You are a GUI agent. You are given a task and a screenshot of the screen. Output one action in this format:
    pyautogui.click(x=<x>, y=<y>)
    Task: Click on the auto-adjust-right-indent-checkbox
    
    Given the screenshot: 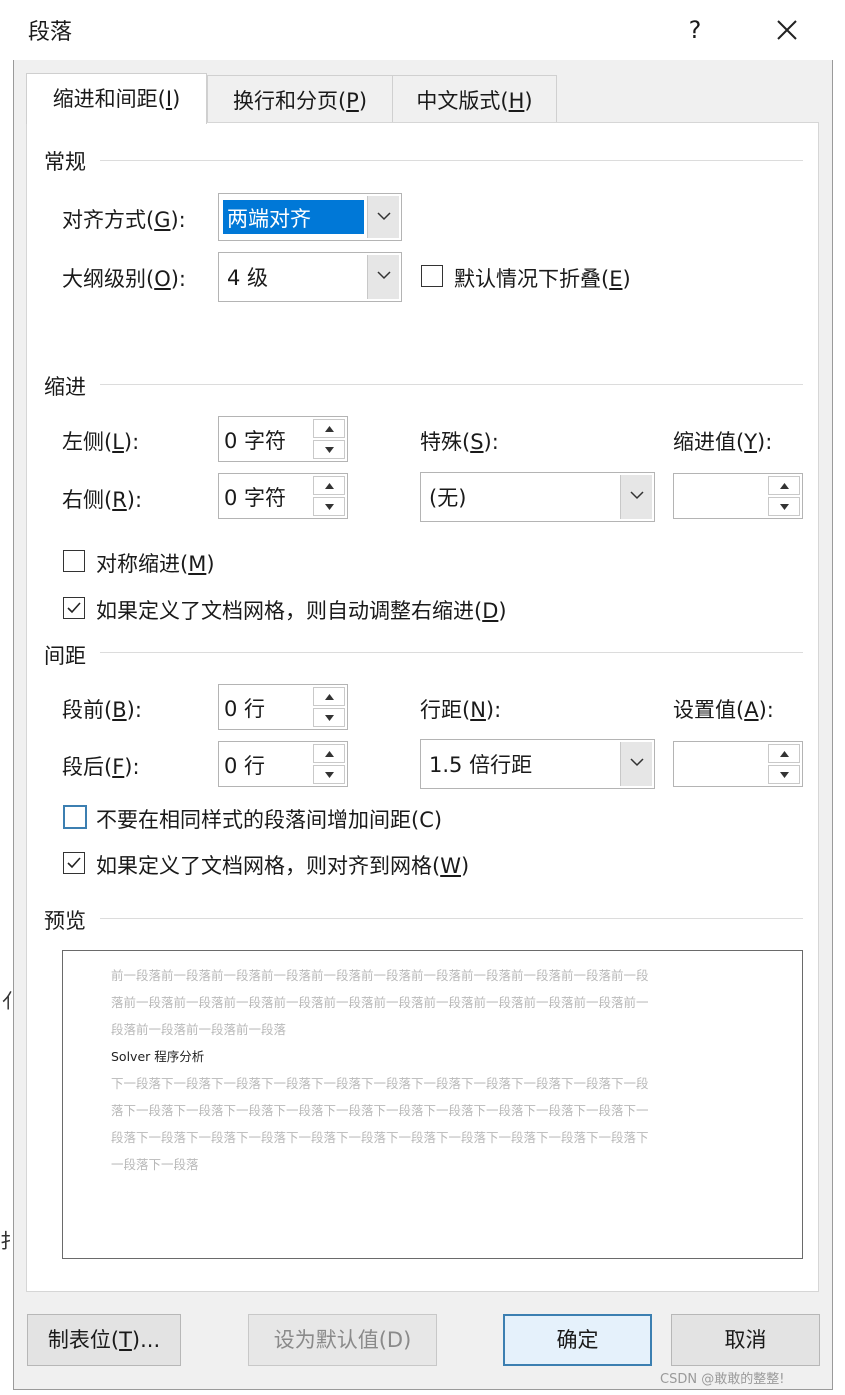 What is the action you would take?
    pyautogui.click(x=74, y=608)
    